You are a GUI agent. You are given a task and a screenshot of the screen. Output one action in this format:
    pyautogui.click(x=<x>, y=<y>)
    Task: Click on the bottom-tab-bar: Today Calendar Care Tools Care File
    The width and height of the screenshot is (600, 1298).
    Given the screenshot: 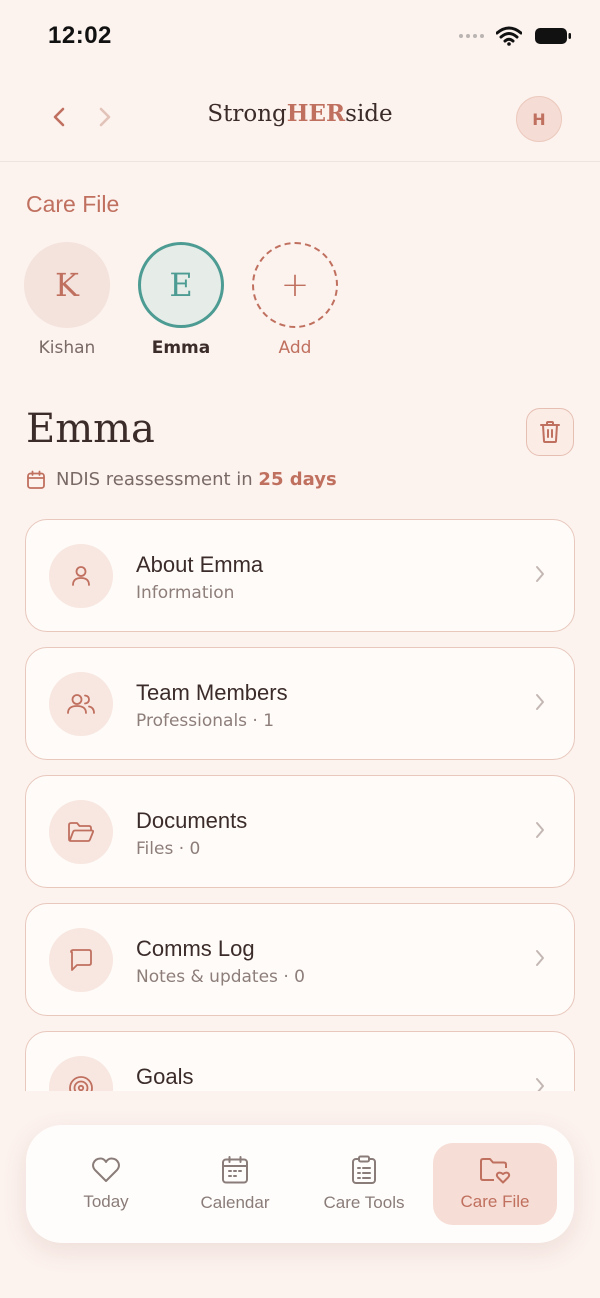 What is the action you would take?
    pyautogui.click(x=300, y=1184)
    